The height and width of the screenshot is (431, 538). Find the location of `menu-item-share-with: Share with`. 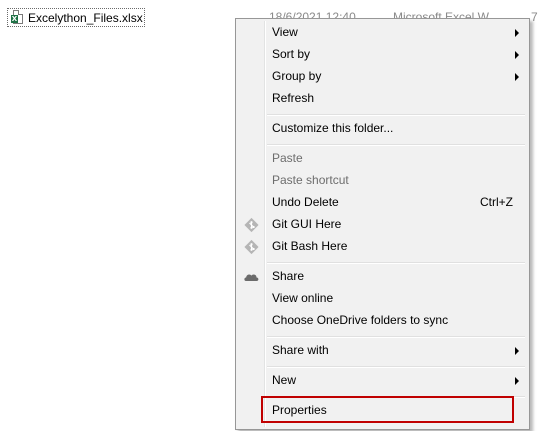

menu-item-share-with: Share with is located at coordinates (382, 351).